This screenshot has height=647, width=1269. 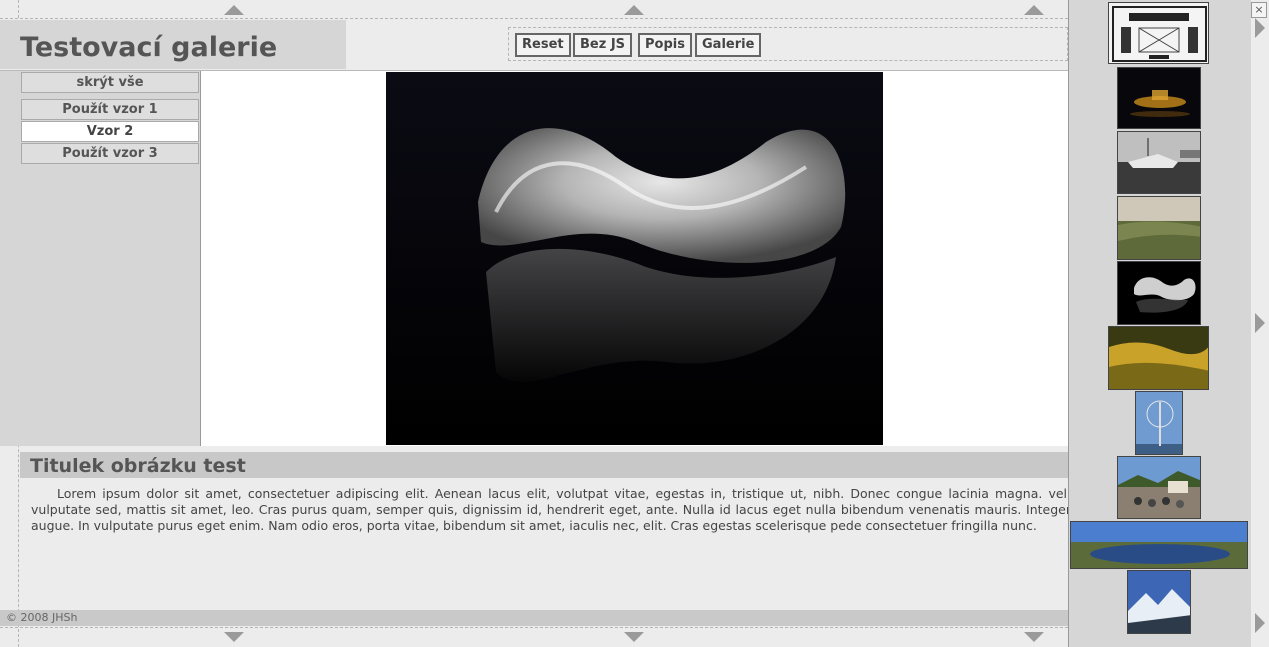 What do you see at coordinates (603, 45) in the screenshot?
I see `no-js-button: Bez JS` at bounding box center [603, 45].